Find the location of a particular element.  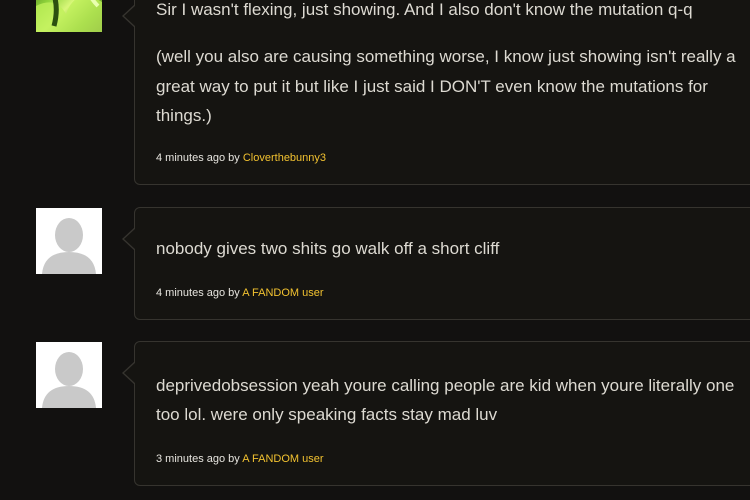

user-avatar-image is located at coordinates (69, 16).